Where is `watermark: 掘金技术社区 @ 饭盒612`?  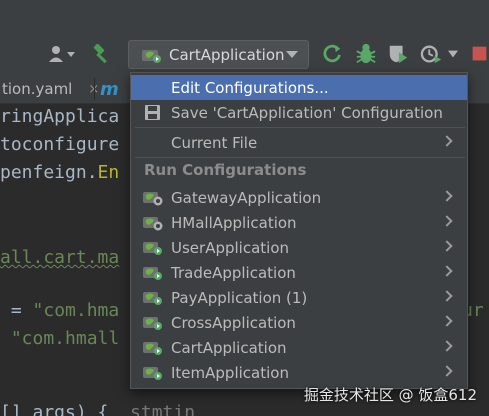
watermark: 掘金技术社区 @ 饭盒612 is located at coordinates (390, 395).